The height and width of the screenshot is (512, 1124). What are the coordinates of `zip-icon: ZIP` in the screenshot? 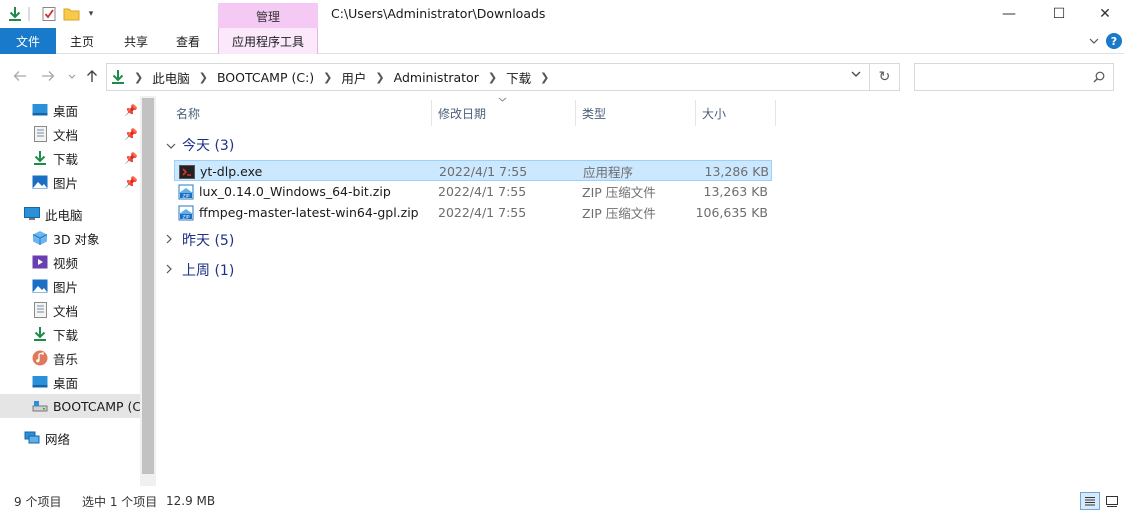 It's located at (186, 213).